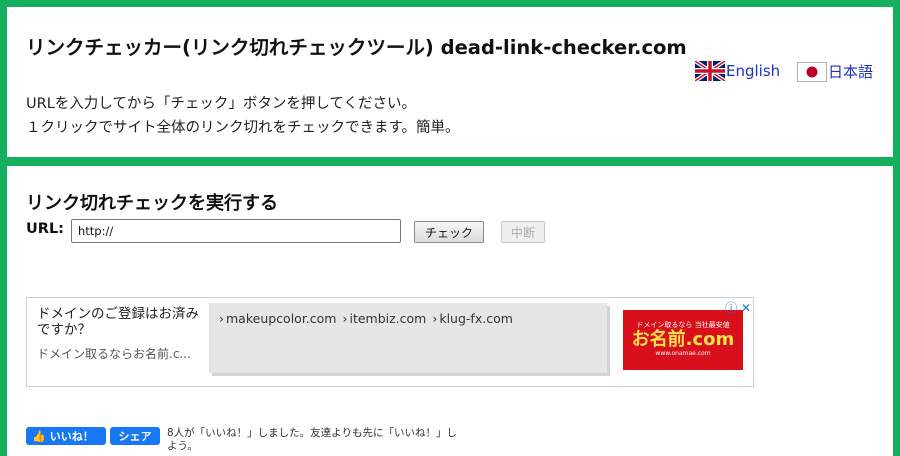 Image resolution: width=900 pixels, height=456 pixels. I want to click on thumbs-up-icon: 👍, so click(39, 436).